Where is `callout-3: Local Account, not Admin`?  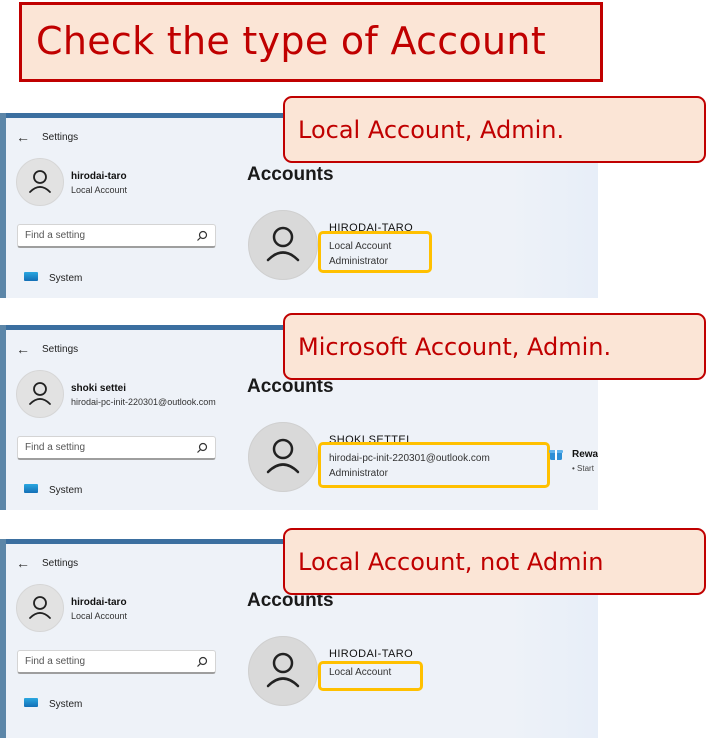 callout-3: Local Account, not Admin is located at coordinates (494, 561).